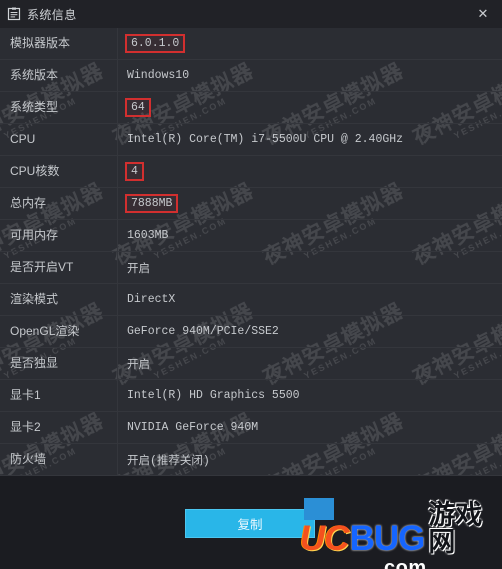  I want to click on copy-button: 复制, so click(250, 523).